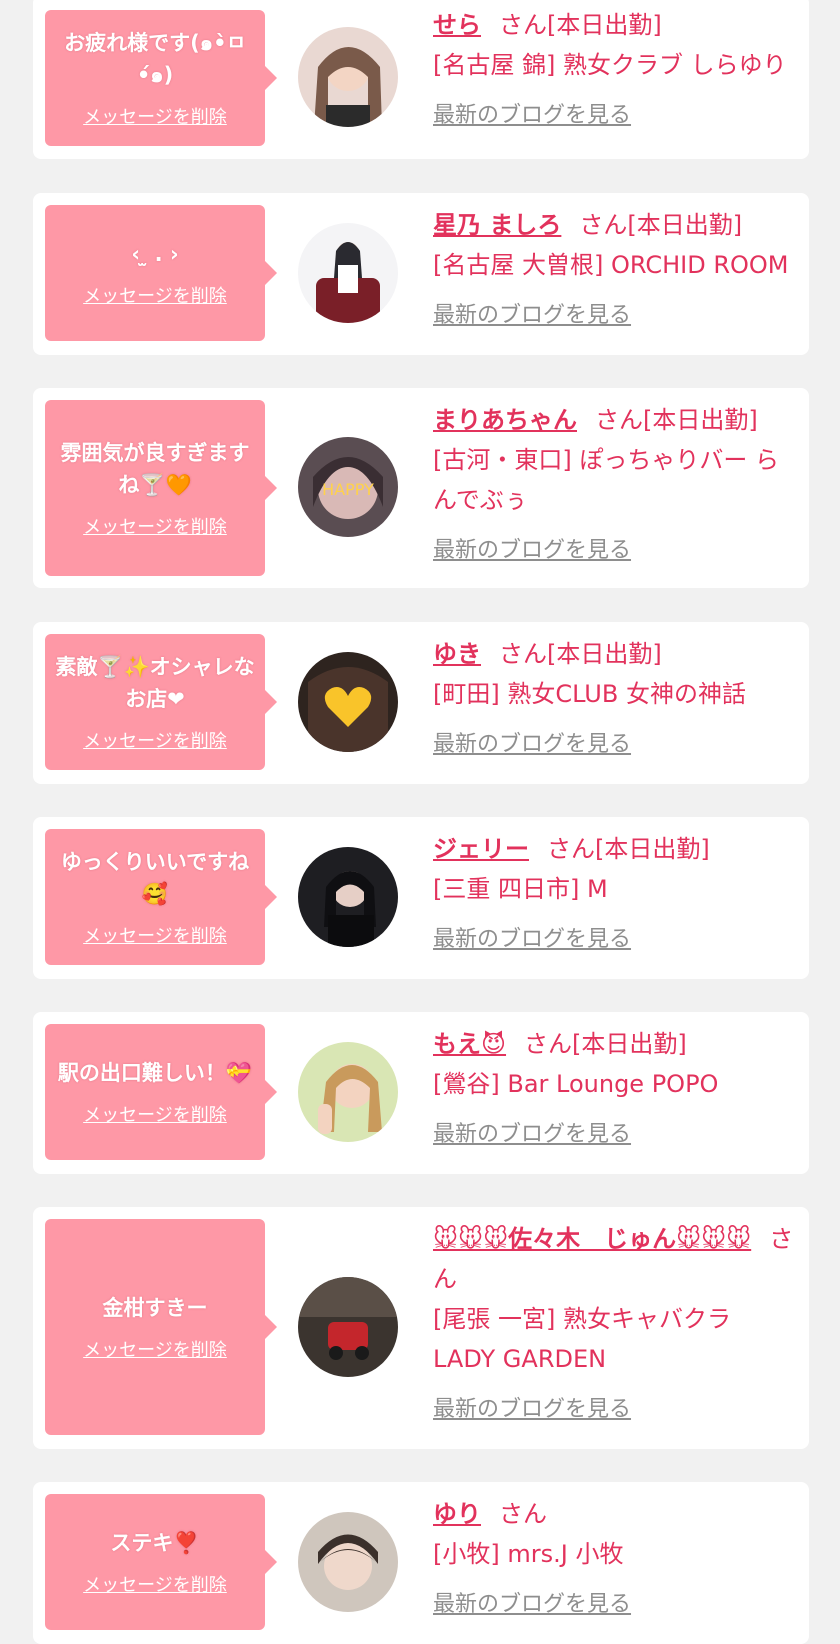 Image resolution: width=840 pixels, height=1644 pixels. What do you see at coordinates (592, 1239) in the screenshot?
I see `user-name-link: 🐭🐭🐭佐々木 じゅん🐭🐭🐭` at bounding box center [592, 1239].